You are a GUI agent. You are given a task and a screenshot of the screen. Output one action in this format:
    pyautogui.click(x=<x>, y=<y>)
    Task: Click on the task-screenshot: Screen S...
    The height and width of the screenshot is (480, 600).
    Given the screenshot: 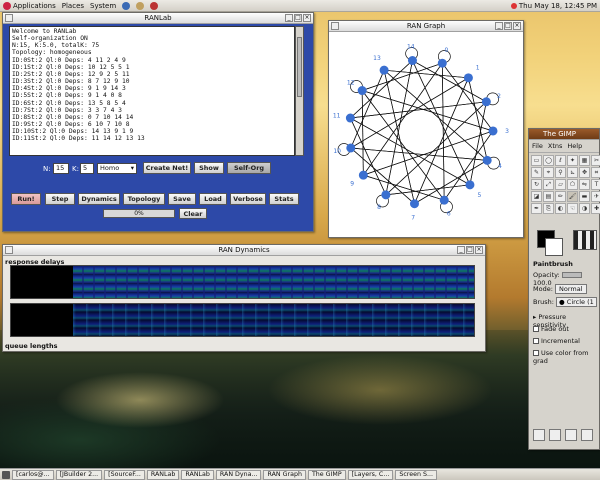 What is the action you would take?
    pyautogui.click(x=416, y=474)
    